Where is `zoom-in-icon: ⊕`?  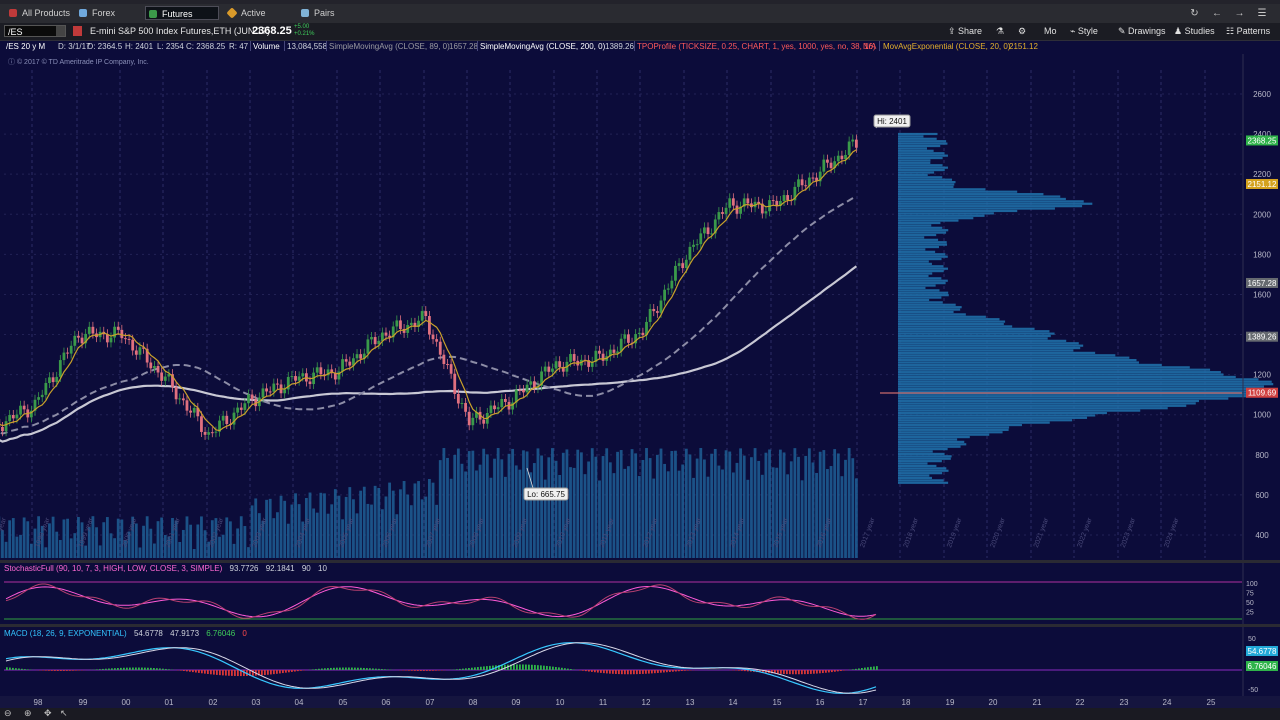 zoom-in-icon: ⊕ is located at coordinates (28, 713).